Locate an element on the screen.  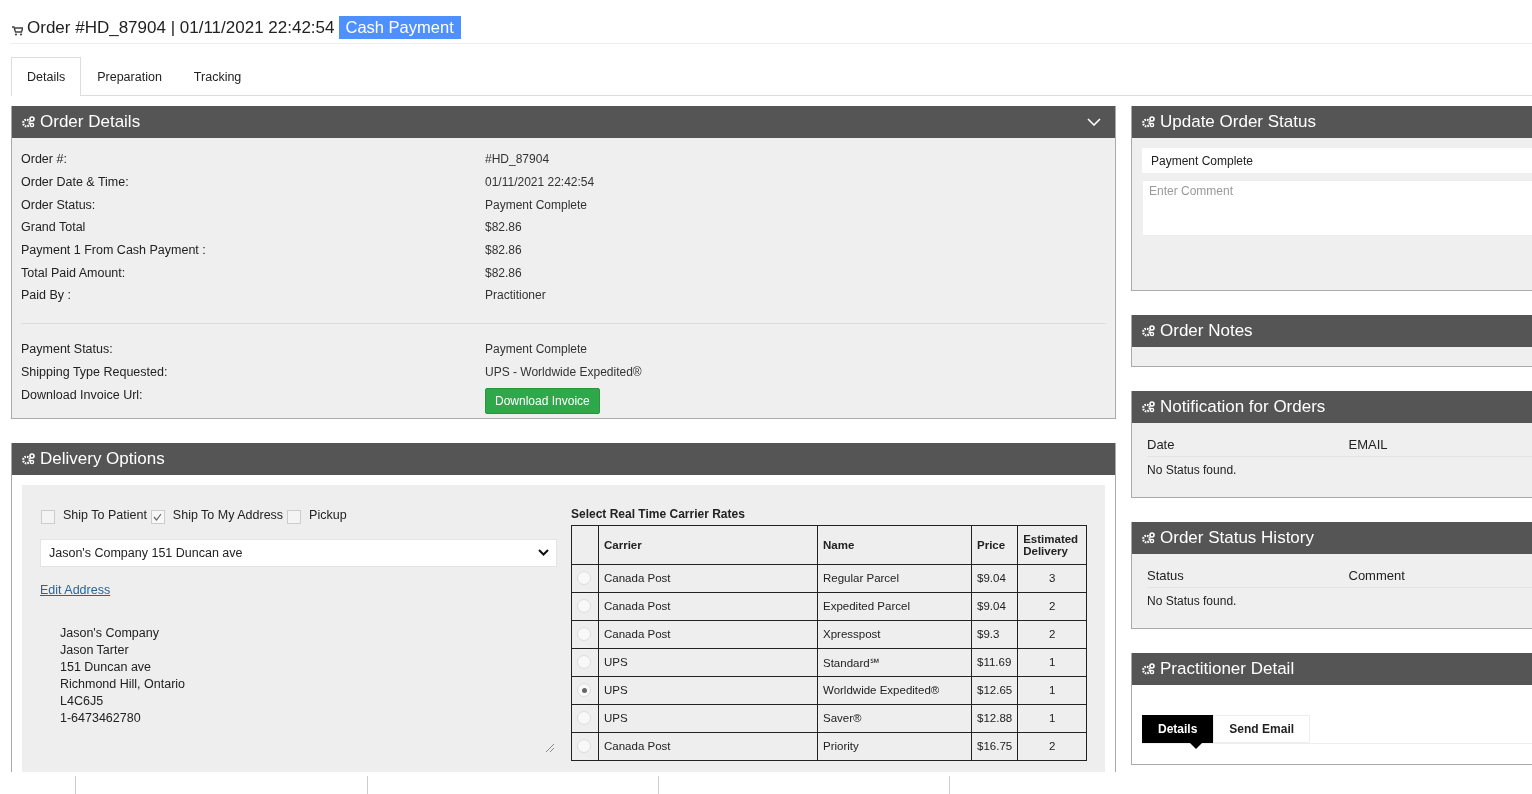
table-cell: $9.3 is located at coordinates (994, 634).